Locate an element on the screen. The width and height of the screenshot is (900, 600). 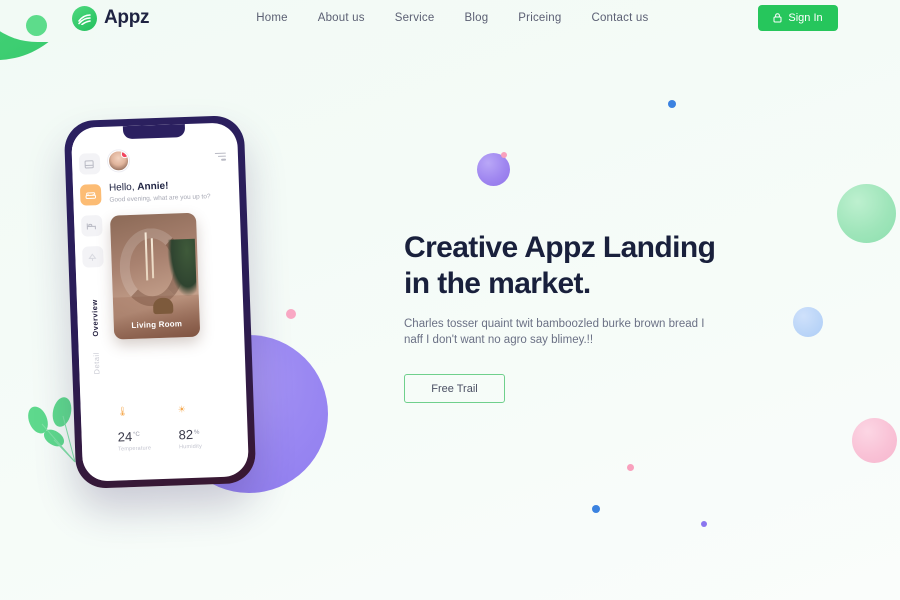
logo: Appz is located at coordinates (111, 18).